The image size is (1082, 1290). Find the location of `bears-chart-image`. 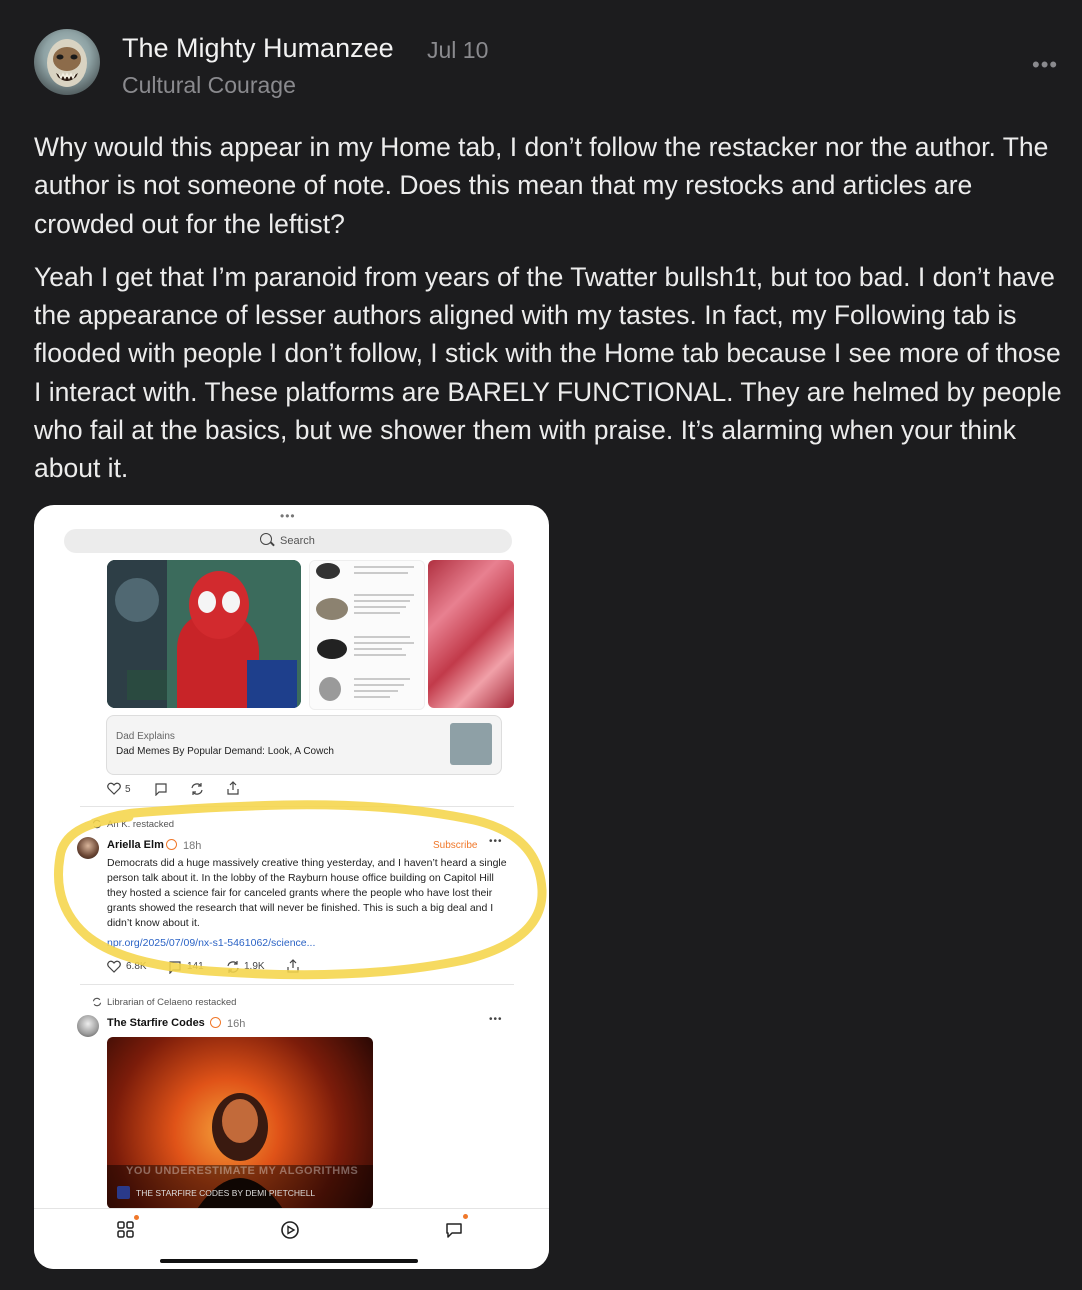

bears-chart-image is located at coordinates (367, 635).